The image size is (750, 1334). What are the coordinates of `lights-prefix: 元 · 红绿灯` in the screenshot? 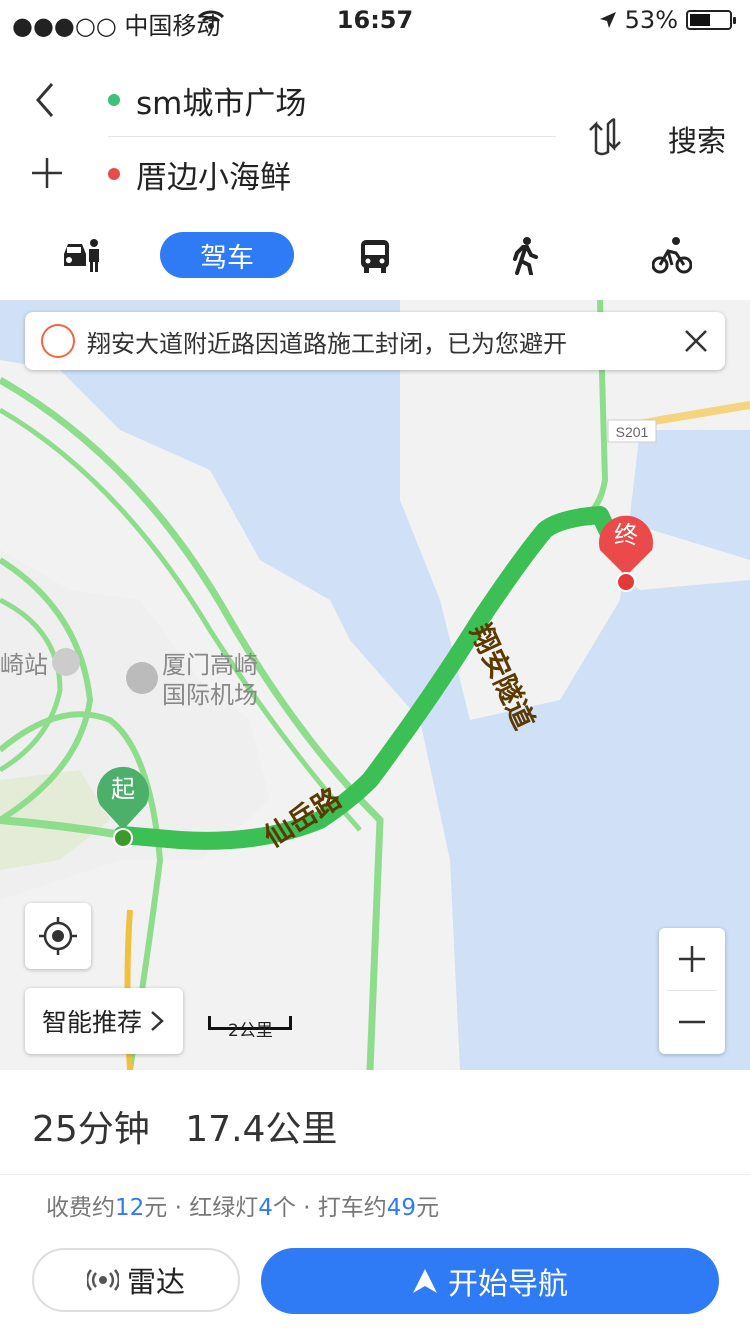 It's located at (201, 1208).